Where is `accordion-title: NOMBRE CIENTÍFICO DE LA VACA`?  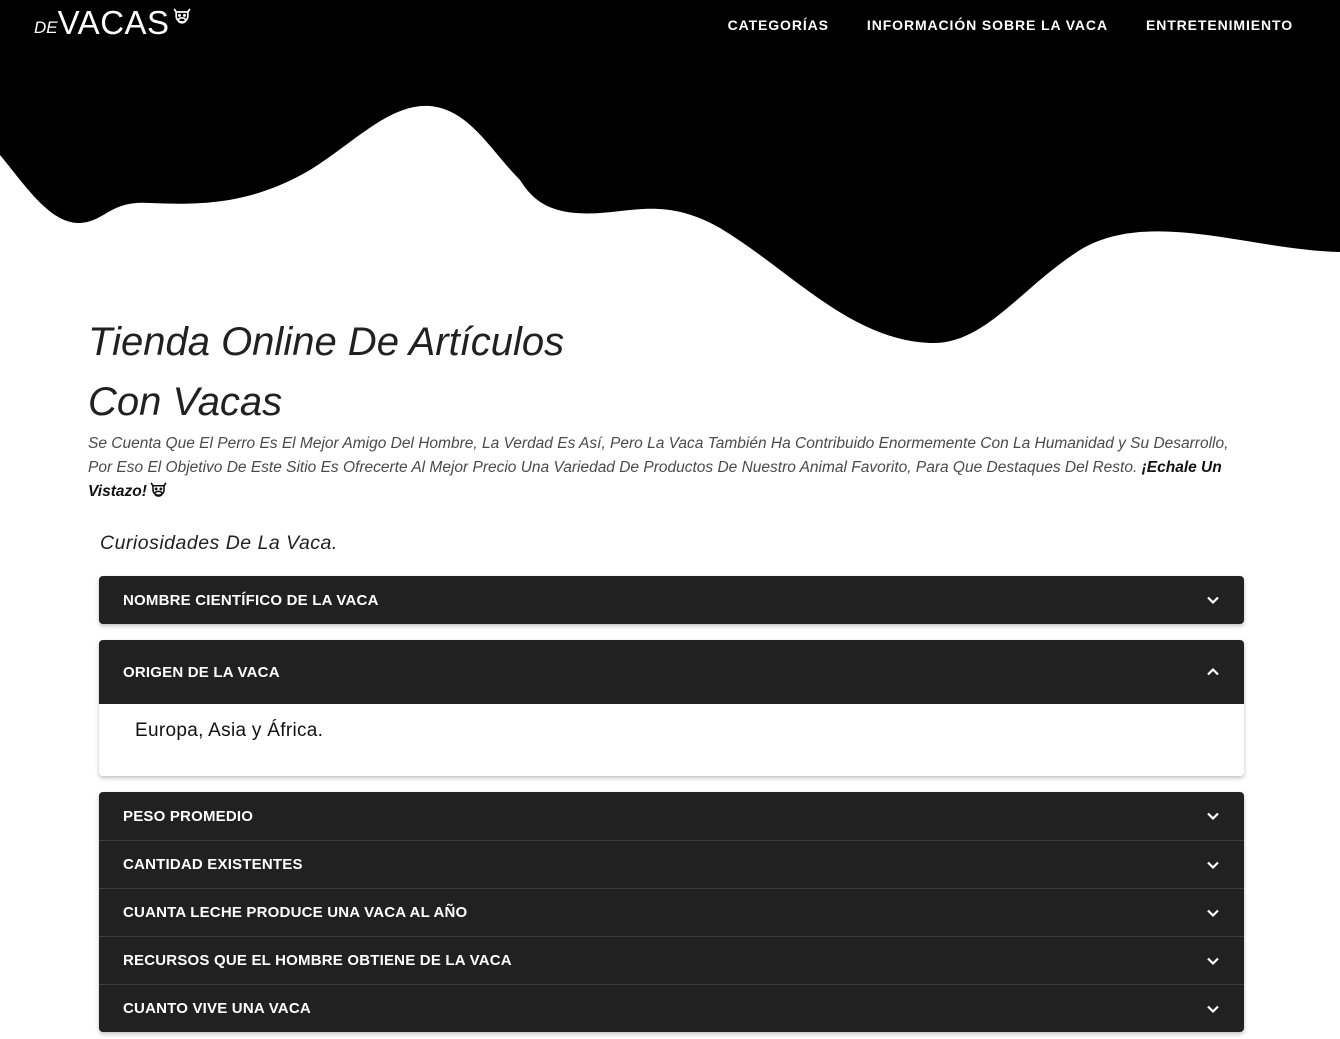 accordion-title: NOMBRE CIENTÍFICO DE LA VACA is located at coordinates (251, 600).